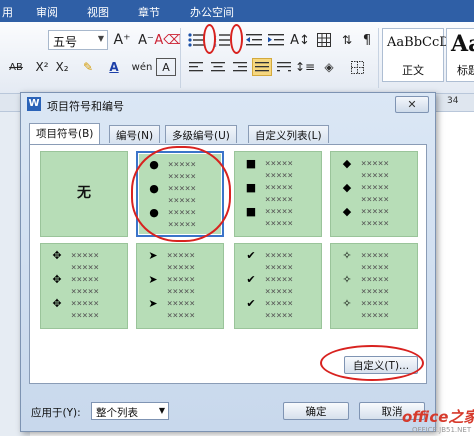 This screenshot has height=436, width=474. What do you see at coordinates (367, 40) in the screenshot?
I see `show-marks-icon: ¶` at bounding box center [367, 40].